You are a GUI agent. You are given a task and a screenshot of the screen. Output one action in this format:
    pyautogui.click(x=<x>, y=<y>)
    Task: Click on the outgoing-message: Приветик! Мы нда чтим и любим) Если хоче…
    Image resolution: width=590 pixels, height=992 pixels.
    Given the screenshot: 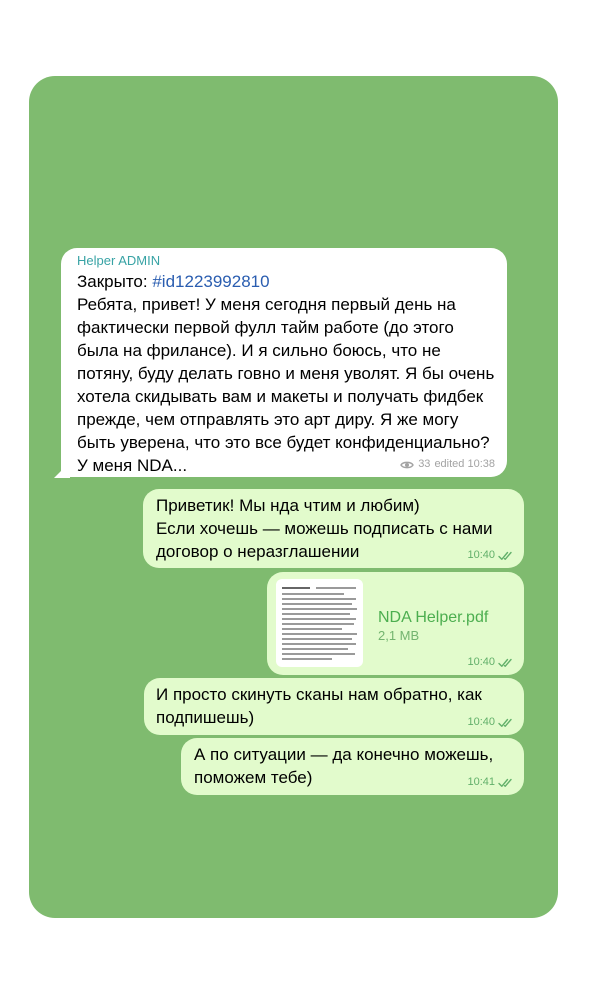 What is the action you would take?
    pyautogui.click(x=333, y=528)
    